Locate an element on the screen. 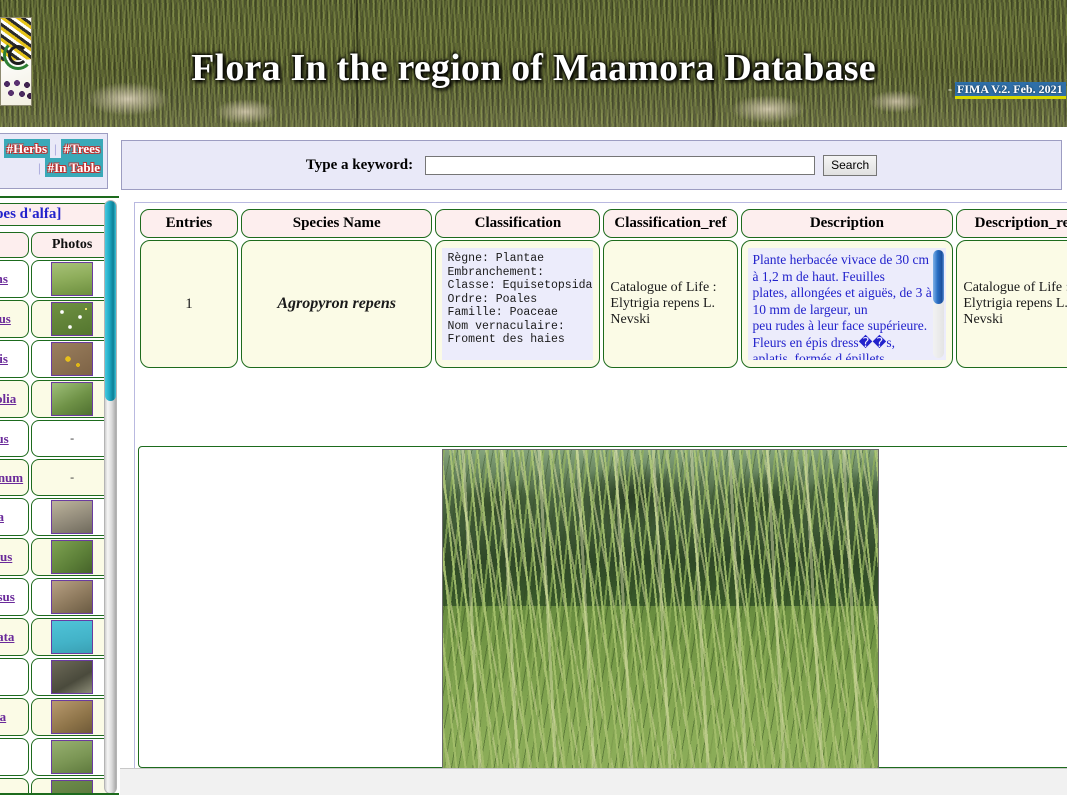 The width and height of the screenshot is (1067, 795). description-scrollbar-thumb is located at coordinates (939, 277).